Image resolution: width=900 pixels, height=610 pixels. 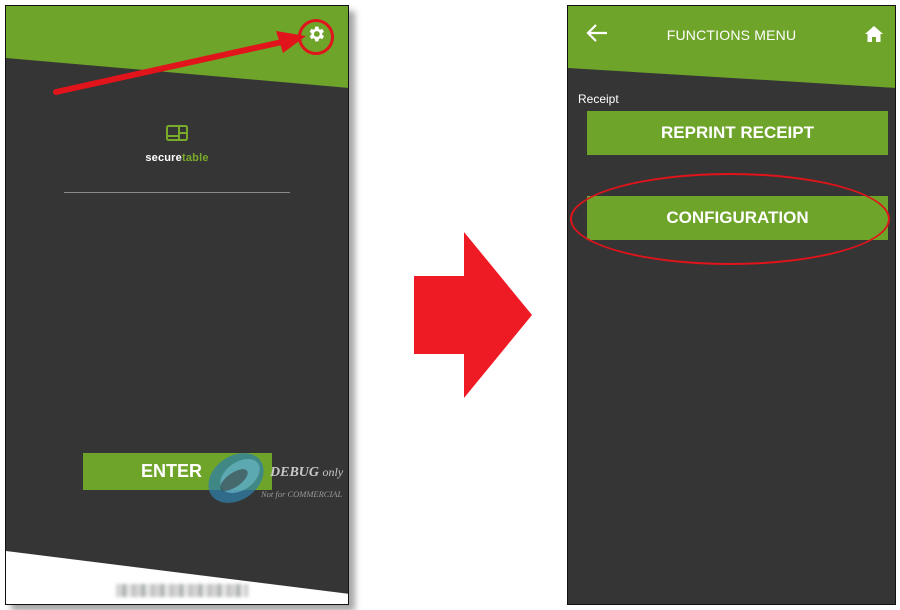 What do you see at coordinates (874, 34) in the screenshot?
I see `home-icon` at bounding box center [874, 34].